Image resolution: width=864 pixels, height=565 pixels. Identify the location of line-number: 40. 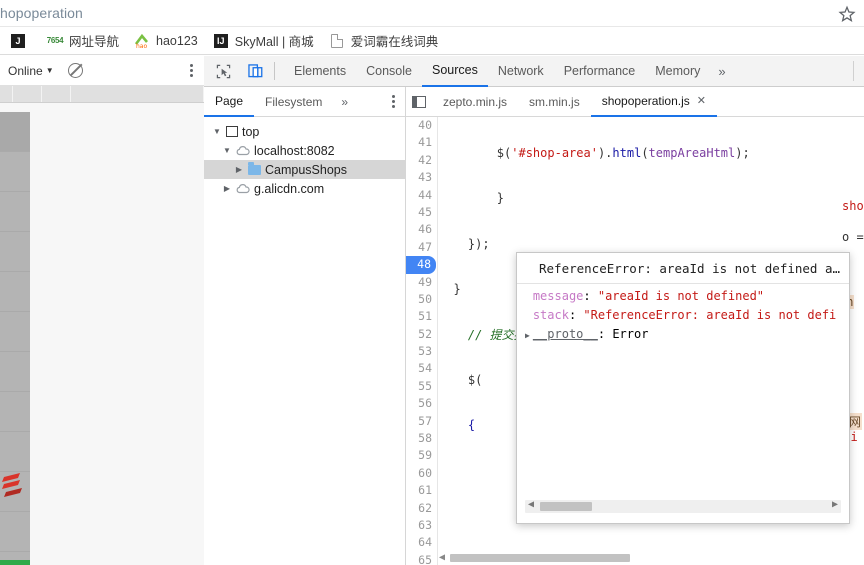
(421, 125).